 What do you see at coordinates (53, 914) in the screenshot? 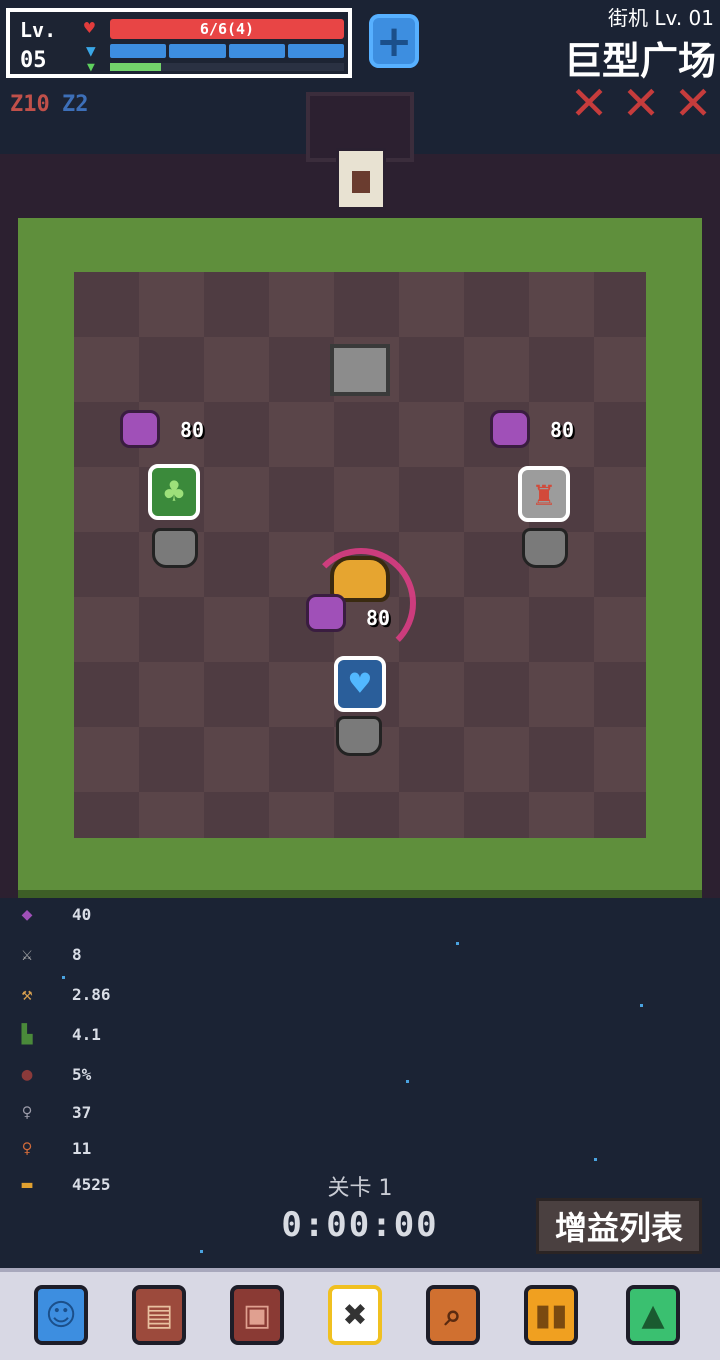
I see `stat-crystal: ◆ 40` at bounding box center [53, 914].